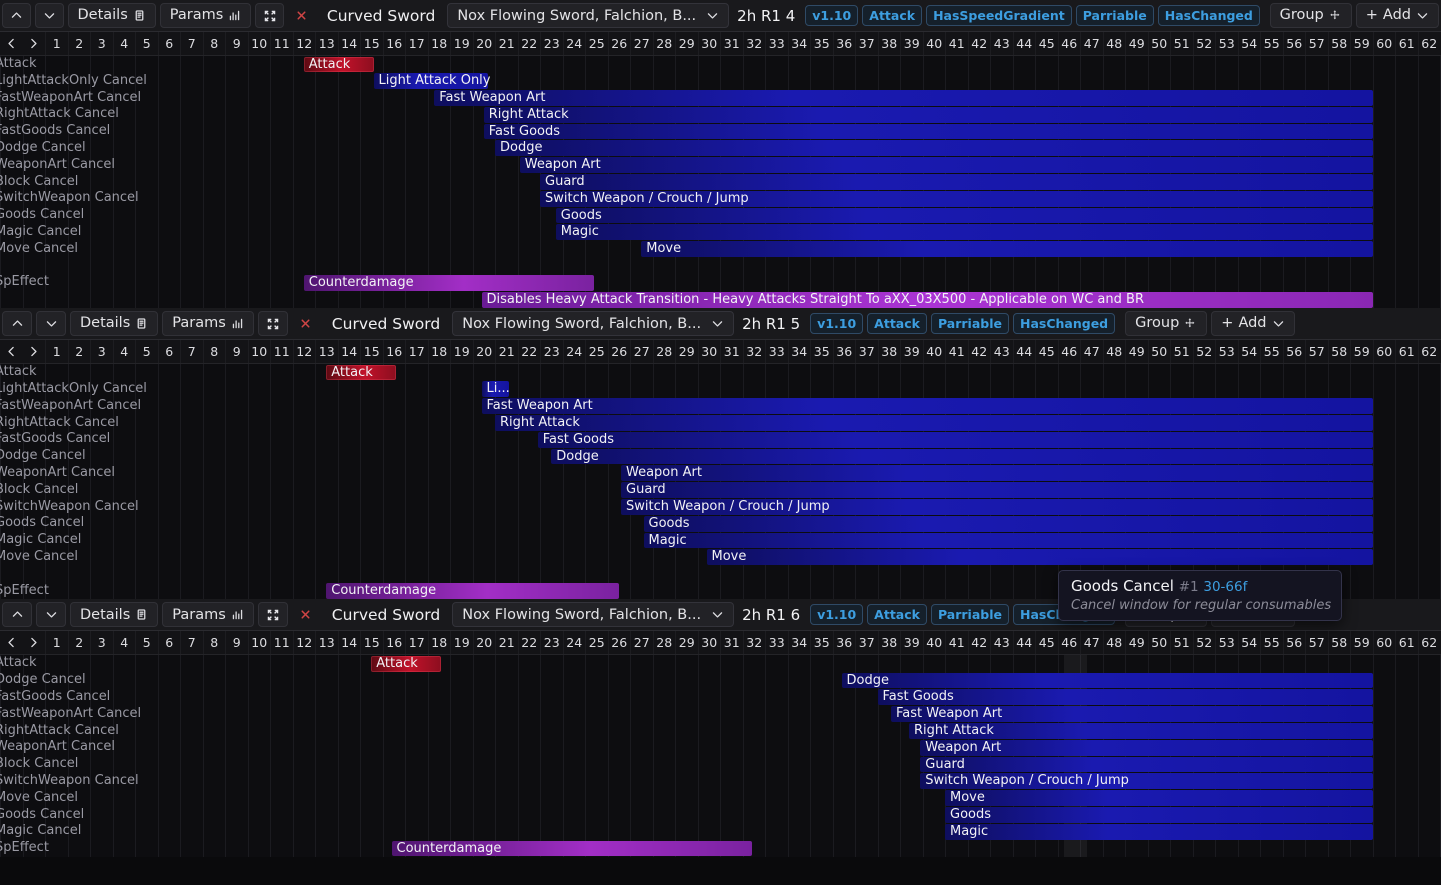 The width and height of the screenshot is (1441, 885). What do you see at coordinates (394, 43) in the screenshot?
I see `ruler-tick: 16` at bounding box center [394, 43].